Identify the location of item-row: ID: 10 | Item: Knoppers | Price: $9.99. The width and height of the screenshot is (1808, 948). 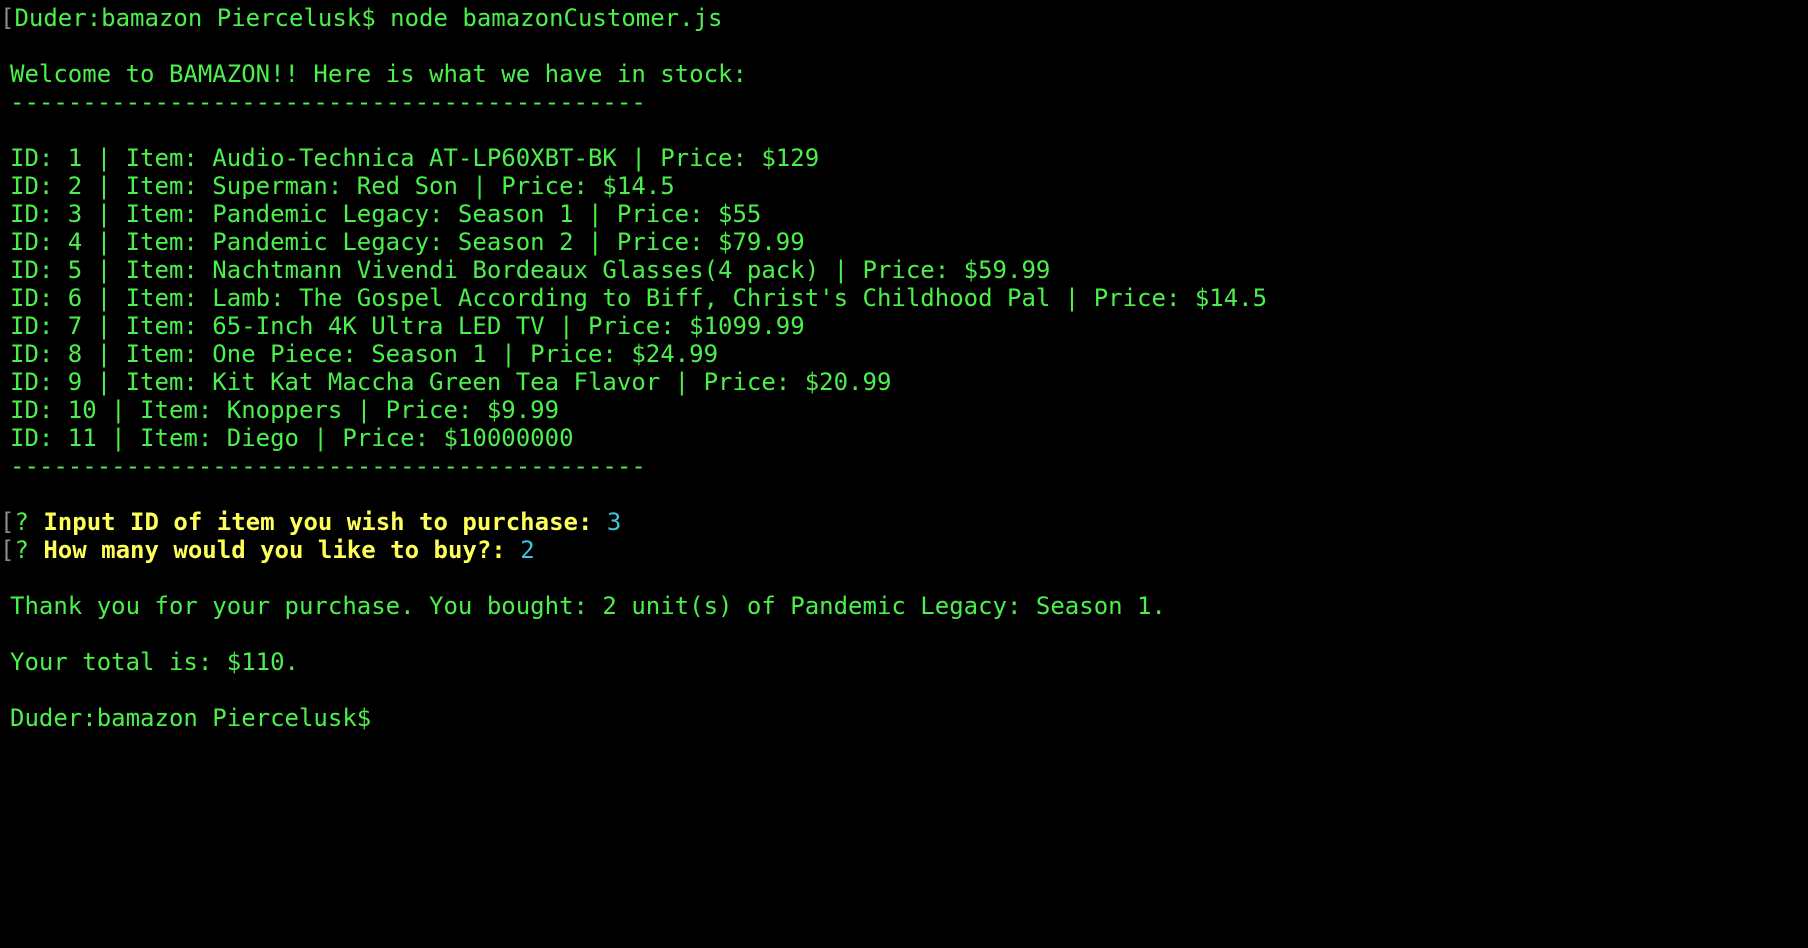
(285, 410).